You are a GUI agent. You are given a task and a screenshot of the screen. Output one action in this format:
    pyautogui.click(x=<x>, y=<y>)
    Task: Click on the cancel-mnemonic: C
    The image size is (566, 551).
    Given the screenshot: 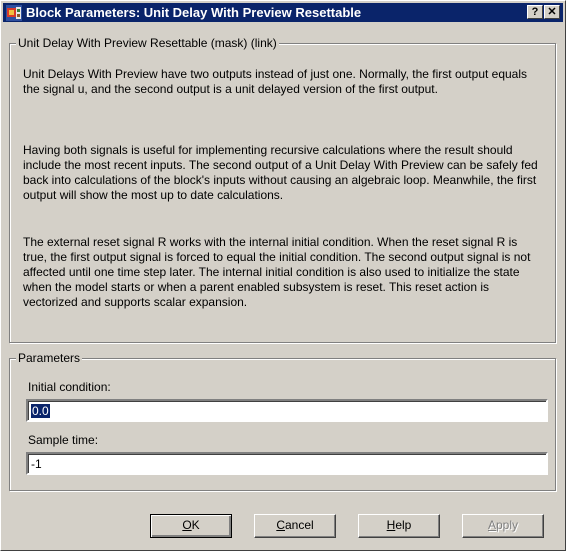 What is the action you would take?
    pyautogui.click(x=280, y=525)
    